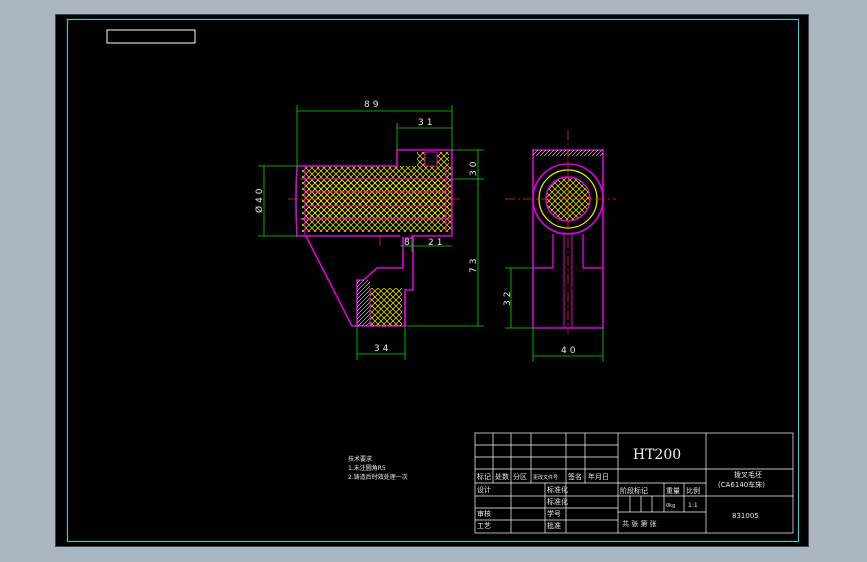 This screenshot has width=867, height=562. Describe the element at coordinates (741, 484) in the screenshot. I see `part-name-line2: (CA6140车床)` at that location.